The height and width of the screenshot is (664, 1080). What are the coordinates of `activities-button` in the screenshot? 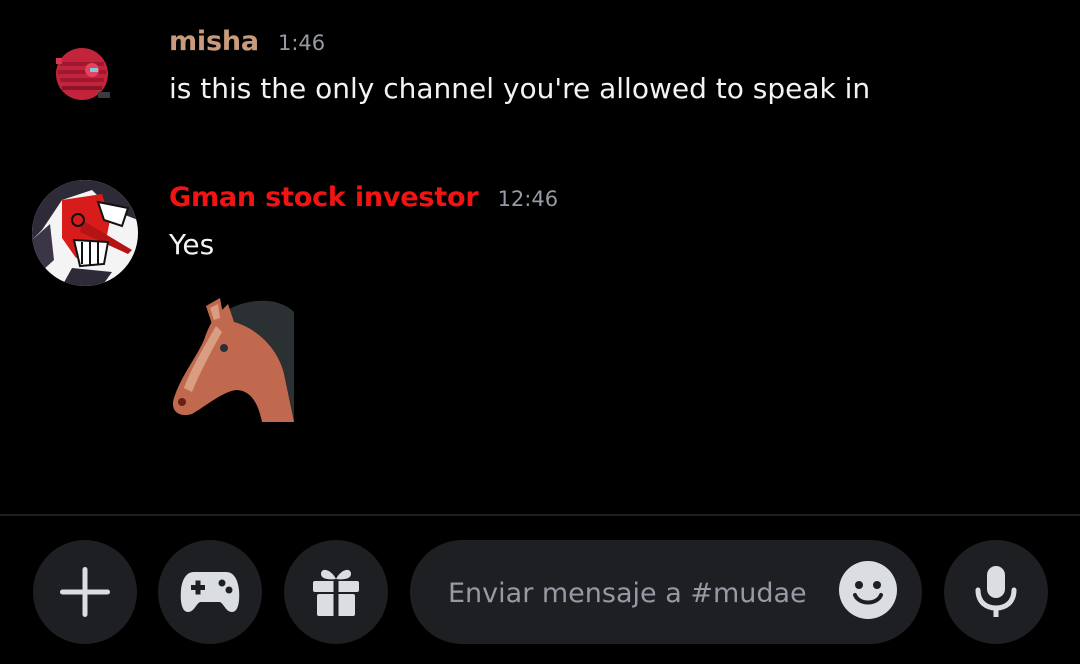 It's located at (210, 592).